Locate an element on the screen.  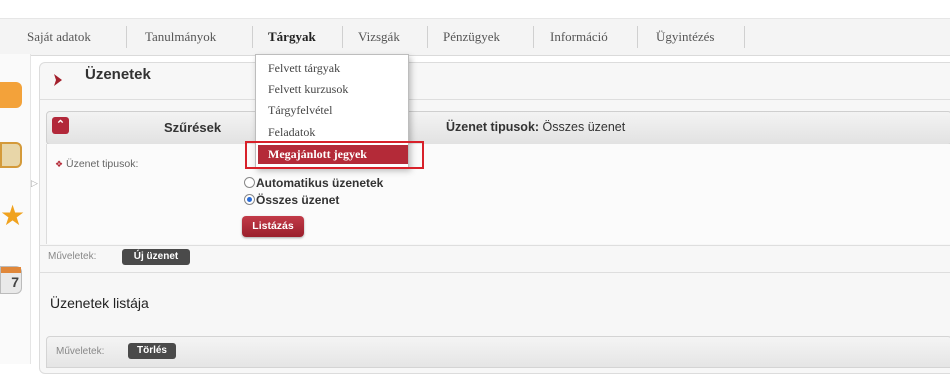
list-button: Listázás is located at coordinates (273, 226).